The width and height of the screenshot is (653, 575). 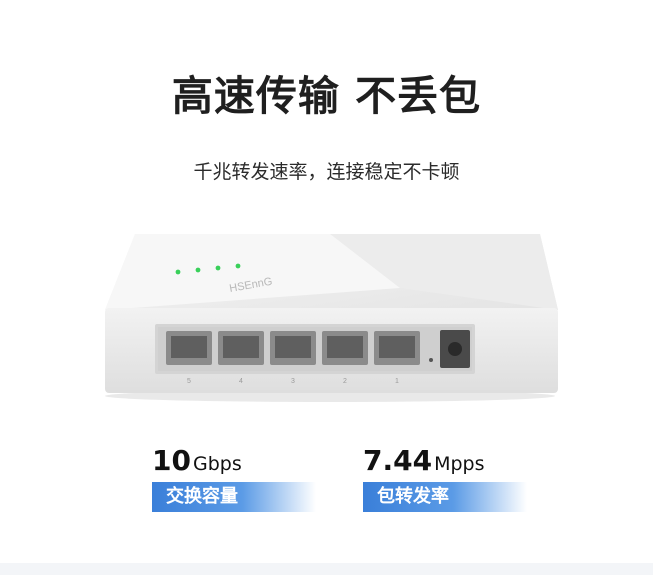 What do you see at coordinates (241, 381) in the screenshot?
I see `port-number: 4` at bounding box center [241, 381].